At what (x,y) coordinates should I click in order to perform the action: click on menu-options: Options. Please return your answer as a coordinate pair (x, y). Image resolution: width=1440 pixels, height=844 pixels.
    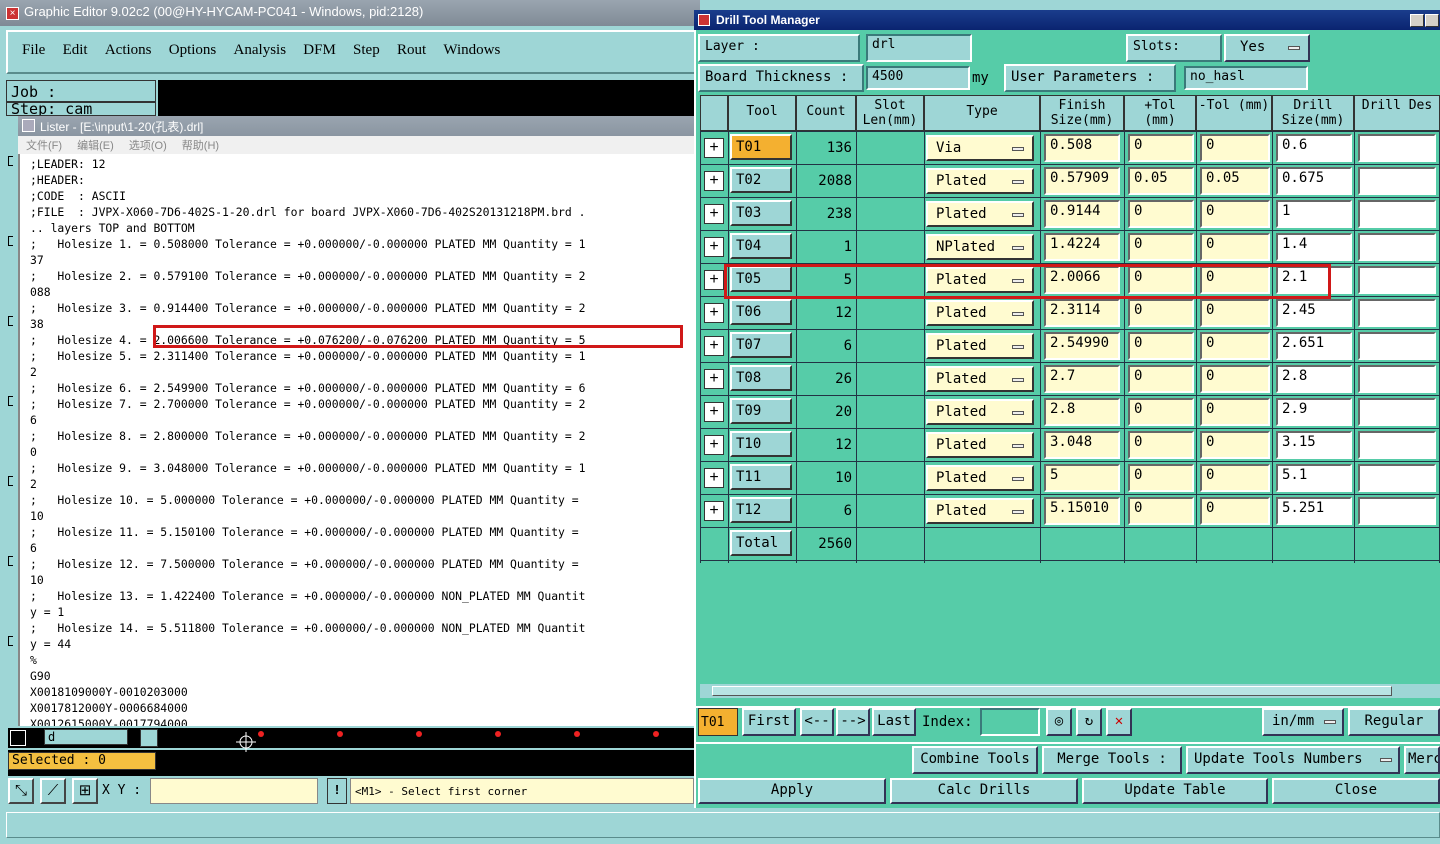
    Looking at the image, I should click on (193, 50).